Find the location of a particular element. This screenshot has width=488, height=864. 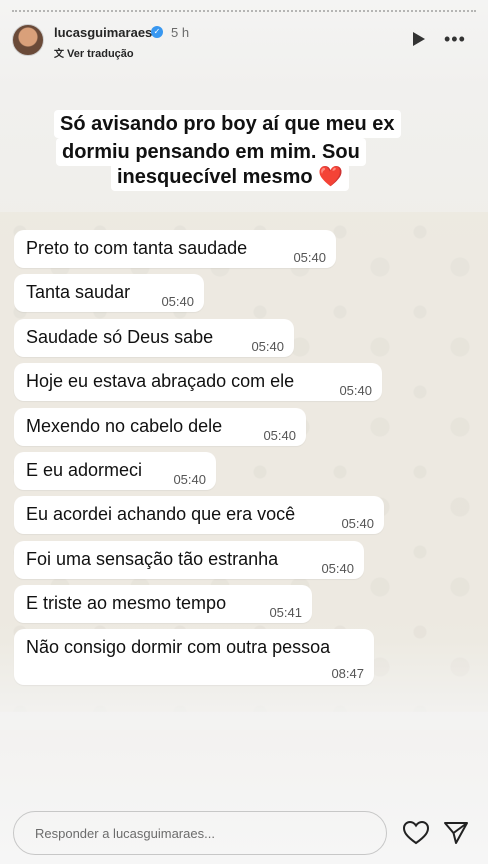

caption-line-1: Só avisando pro boy aí que meu ex is located at coordinates (227, 124).